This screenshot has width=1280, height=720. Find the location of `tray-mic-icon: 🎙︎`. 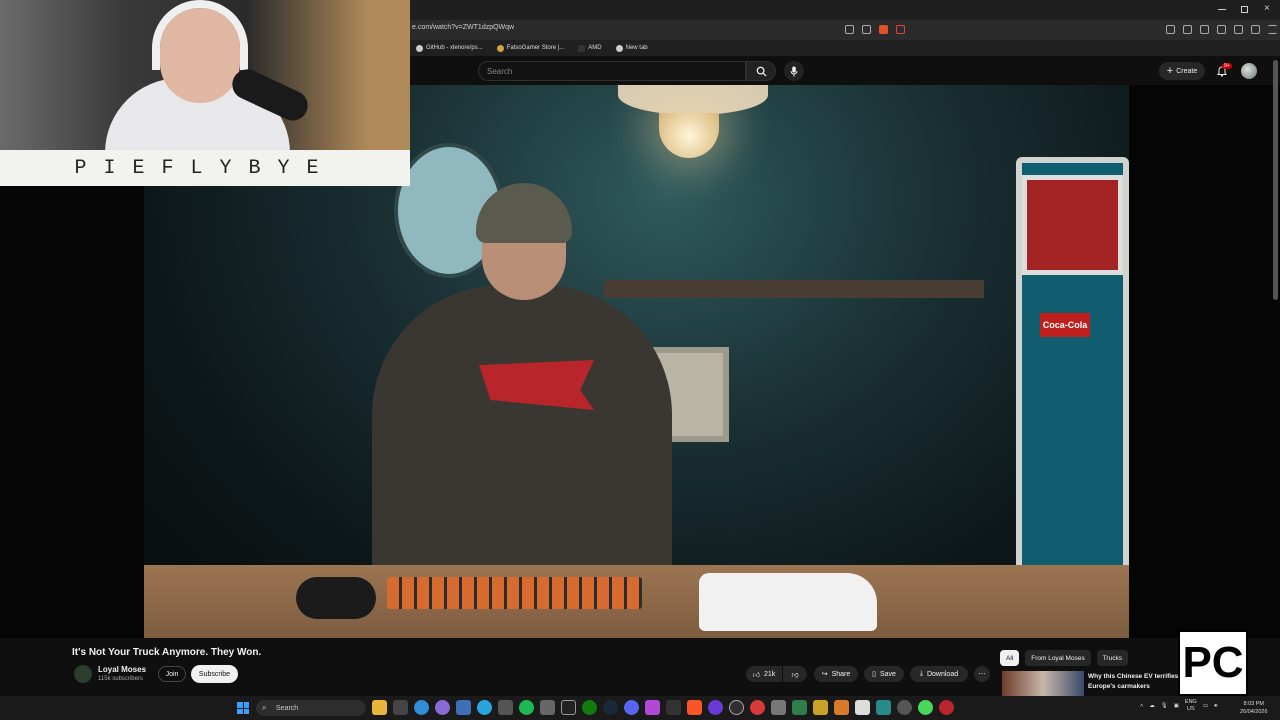

tray-mic-icon: 🎙︎ is located at coordinates (1164, 706).